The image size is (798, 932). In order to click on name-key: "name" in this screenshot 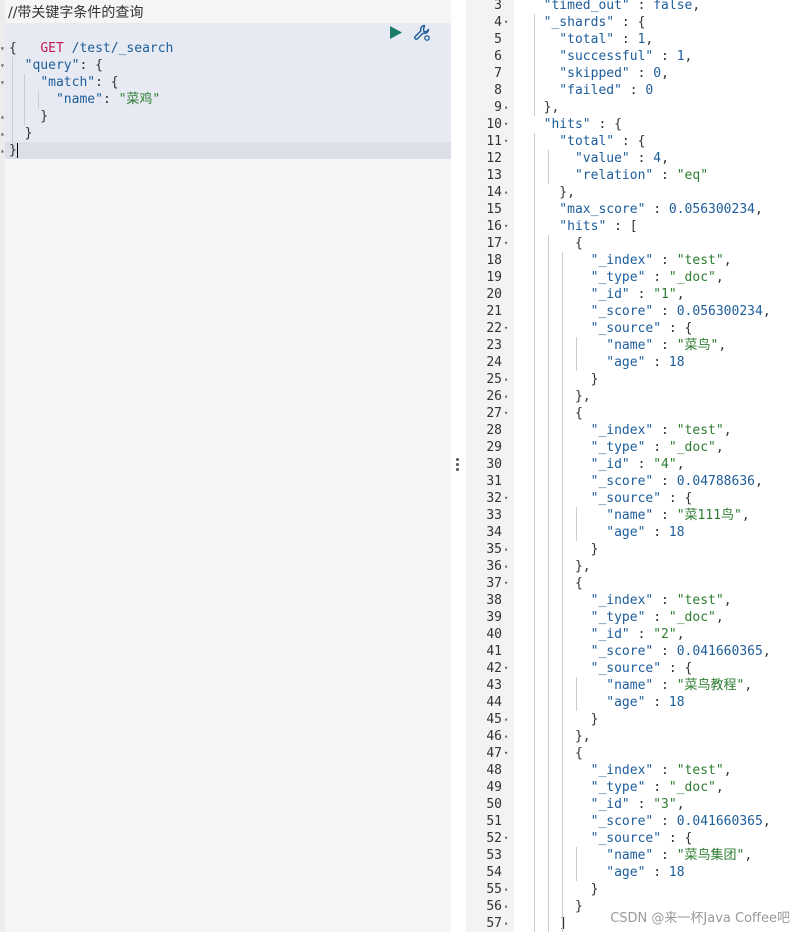, I will do `click(79, 99)`.